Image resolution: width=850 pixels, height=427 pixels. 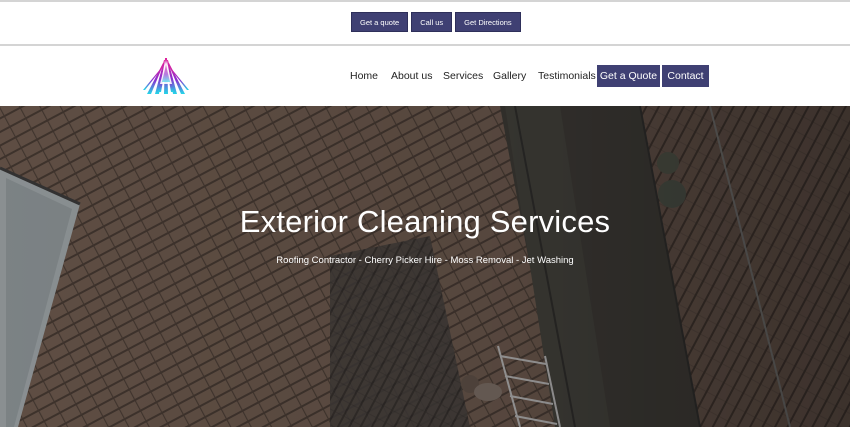 What do you see at coordinates (364, 76) in the screenshot?
I see `nav-home: Home` at bounding box center [364, 76].